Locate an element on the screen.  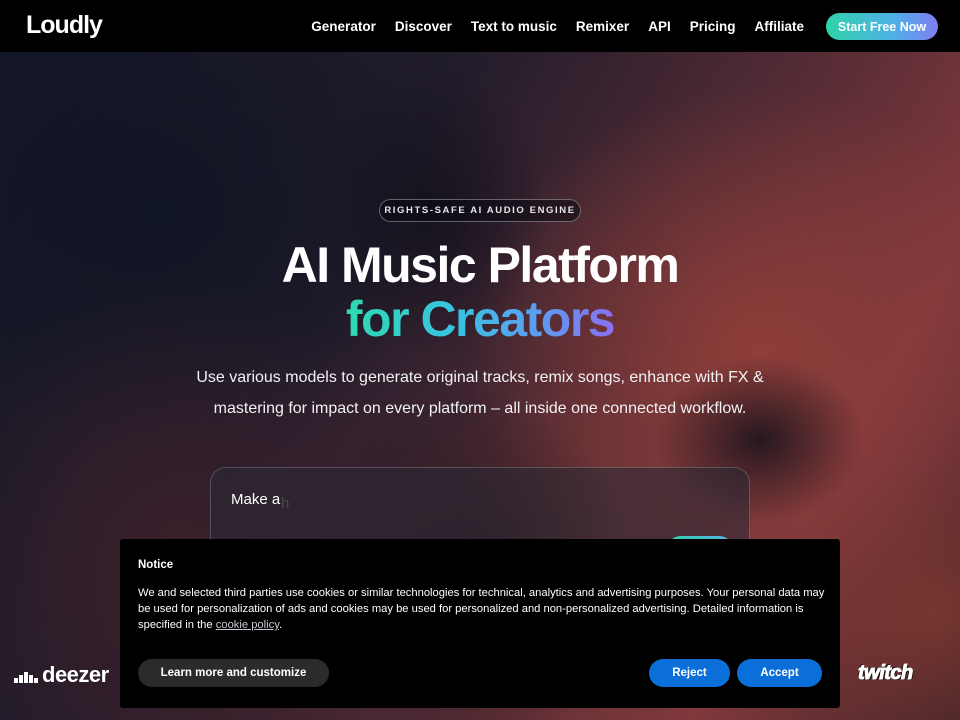
prompt-ghost-text: h is located at coordinates (285, 503).